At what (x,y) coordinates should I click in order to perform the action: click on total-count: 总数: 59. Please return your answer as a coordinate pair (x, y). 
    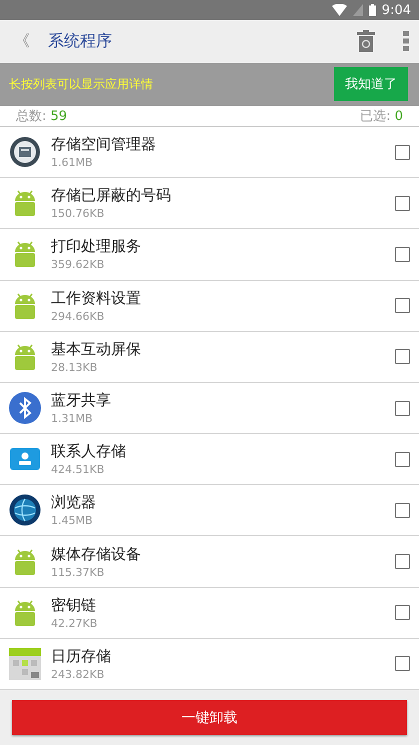
    Looking at the image, I should click on (42, 116).